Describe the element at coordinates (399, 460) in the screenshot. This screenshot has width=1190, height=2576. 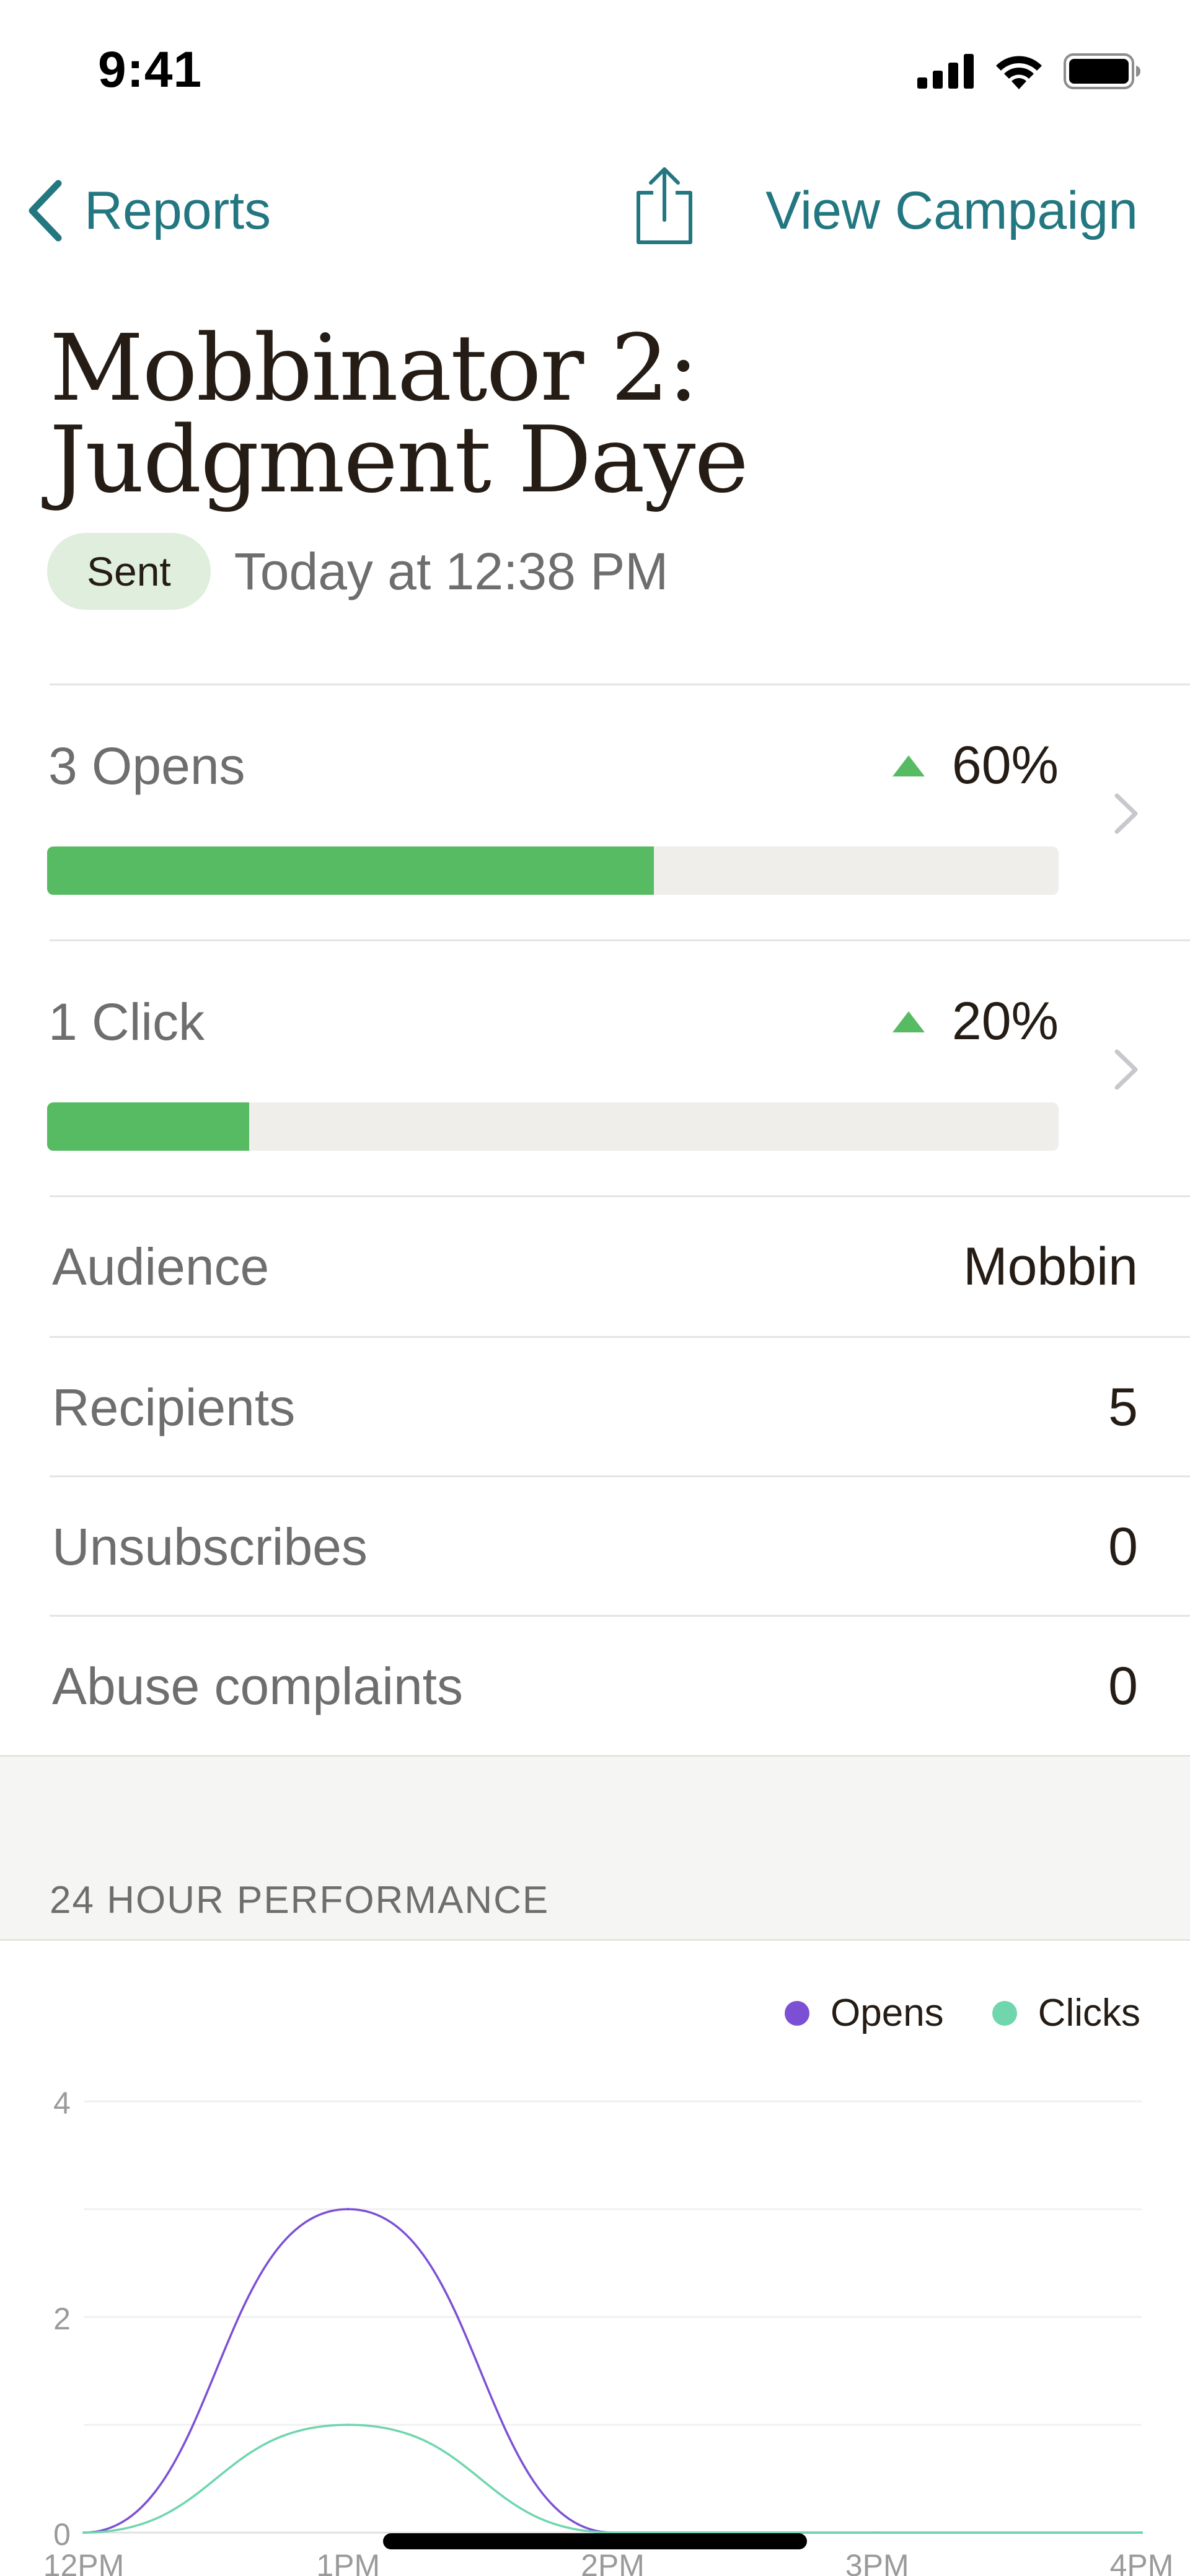
I see `page-title-line-2: Judgment Daye` at that location.